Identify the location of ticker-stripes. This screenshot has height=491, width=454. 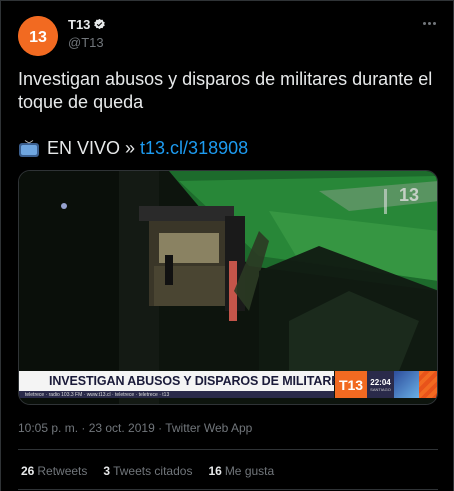
(428, 384).